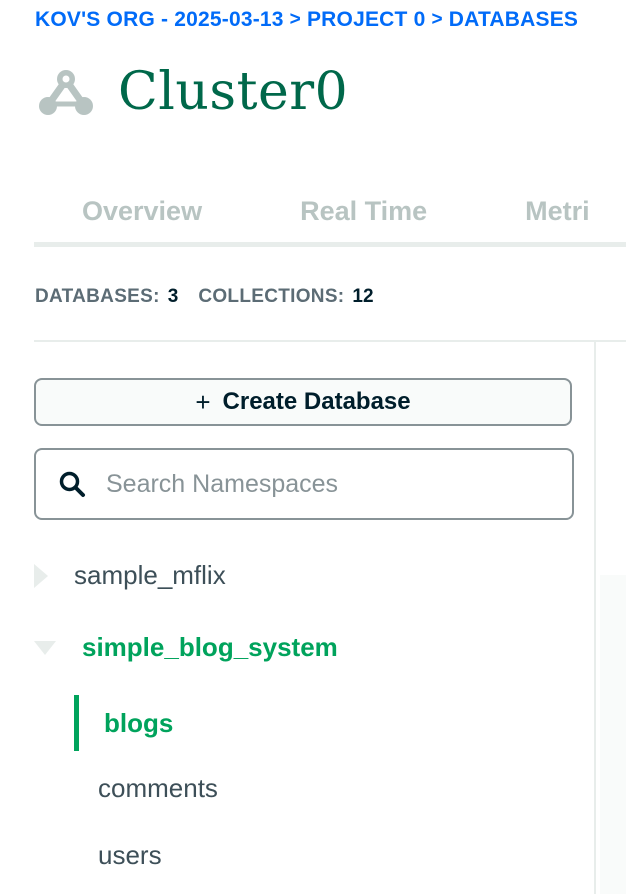 Image resolution: width=626 pixels, height=894 pixels. What do you see at coordinates (123, 723) in the screenshot?
I see `collection-item-blogs: blogs` at bounding box center [123, 723].